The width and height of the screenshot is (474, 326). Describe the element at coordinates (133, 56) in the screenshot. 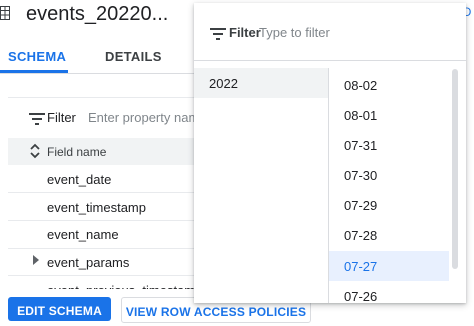

I see `tab-details: DETAILS` at that location.